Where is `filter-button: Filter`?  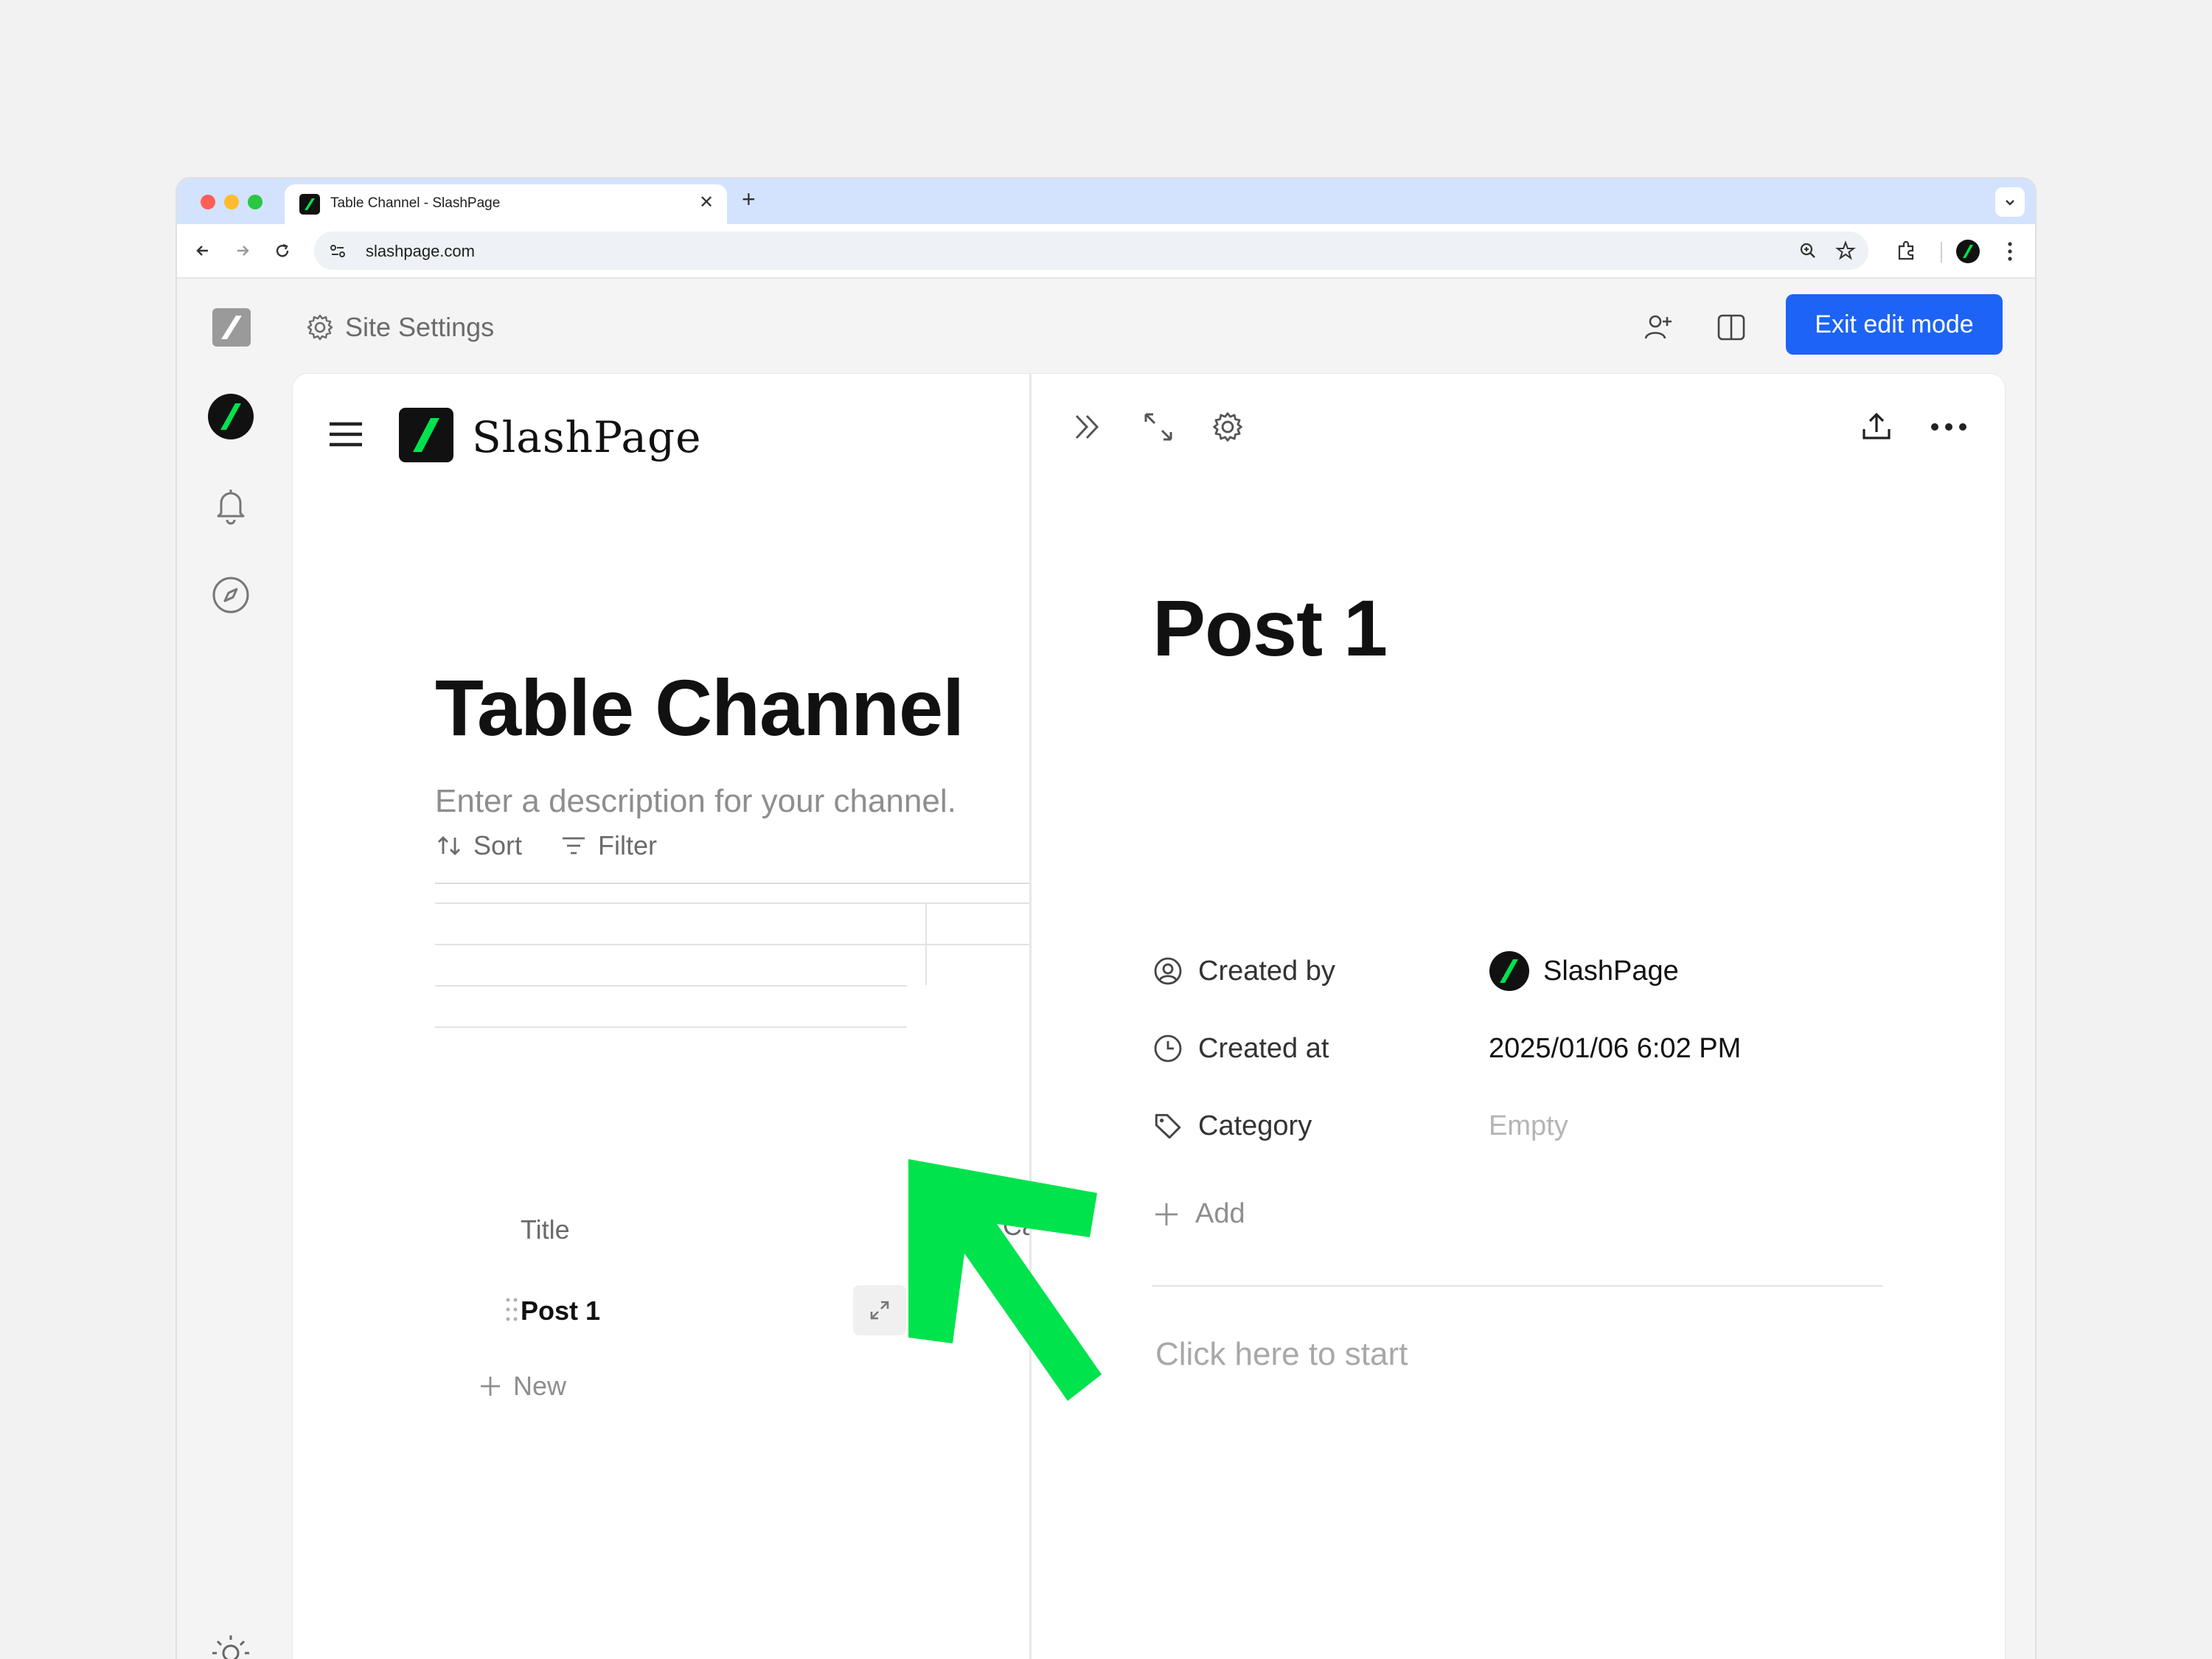 filter-button: Filter is located at coordinates (608, 845).